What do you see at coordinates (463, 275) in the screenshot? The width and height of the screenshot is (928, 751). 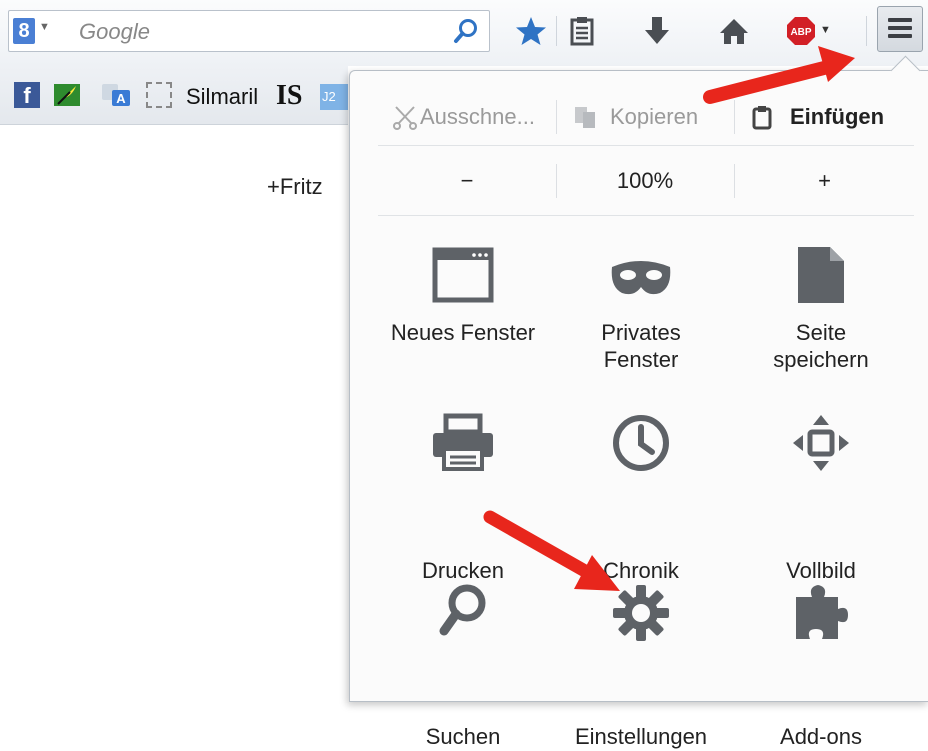 I see `window-icon` at bounding box center [463, 275].